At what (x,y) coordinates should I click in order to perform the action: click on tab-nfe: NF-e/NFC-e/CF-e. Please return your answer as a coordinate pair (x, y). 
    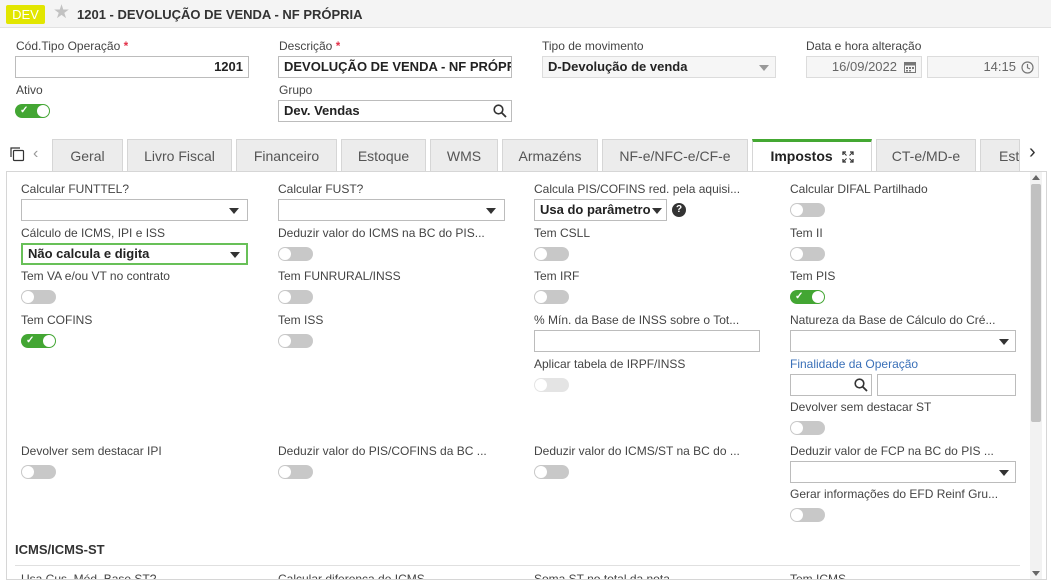
    Looking at the image, I should click on (675, 155).